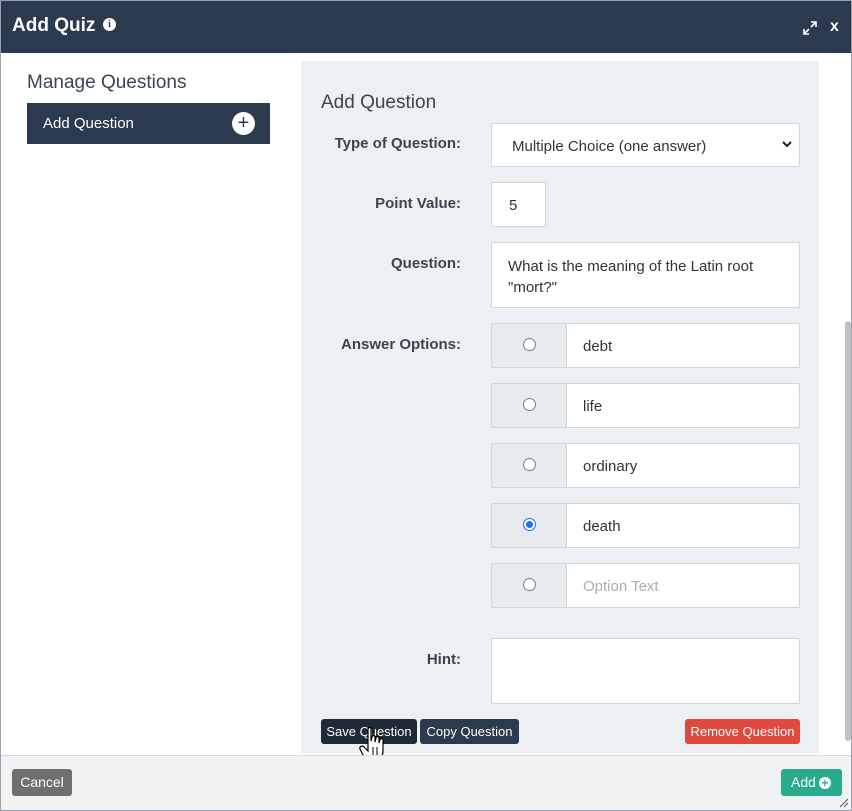 The image size is (852, 811). Describe the element at coordinates (810, 28) in the screenshot. I see `expand-icon` at that location.